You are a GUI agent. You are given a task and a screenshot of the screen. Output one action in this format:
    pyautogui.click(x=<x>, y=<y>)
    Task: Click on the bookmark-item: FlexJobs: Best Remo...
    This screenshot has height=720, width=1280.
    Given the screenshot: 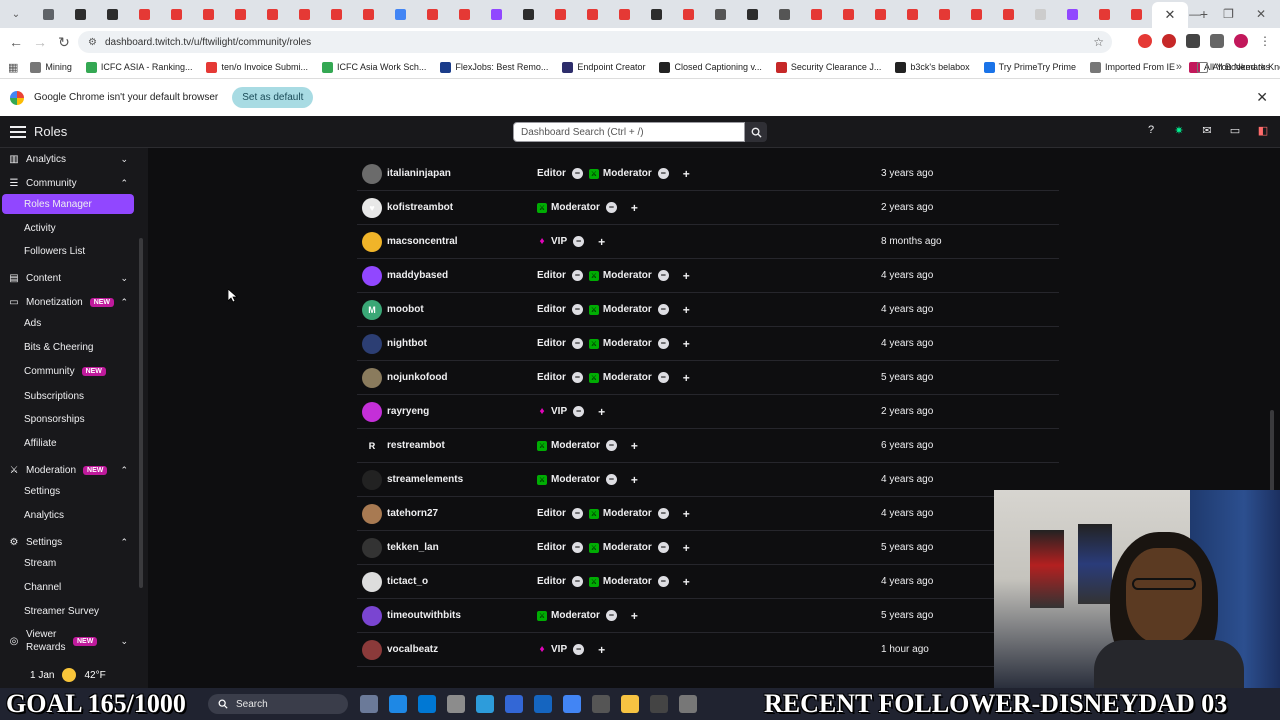 What is the action you would take?
    pyautogui.click(x=494, y=67)
    